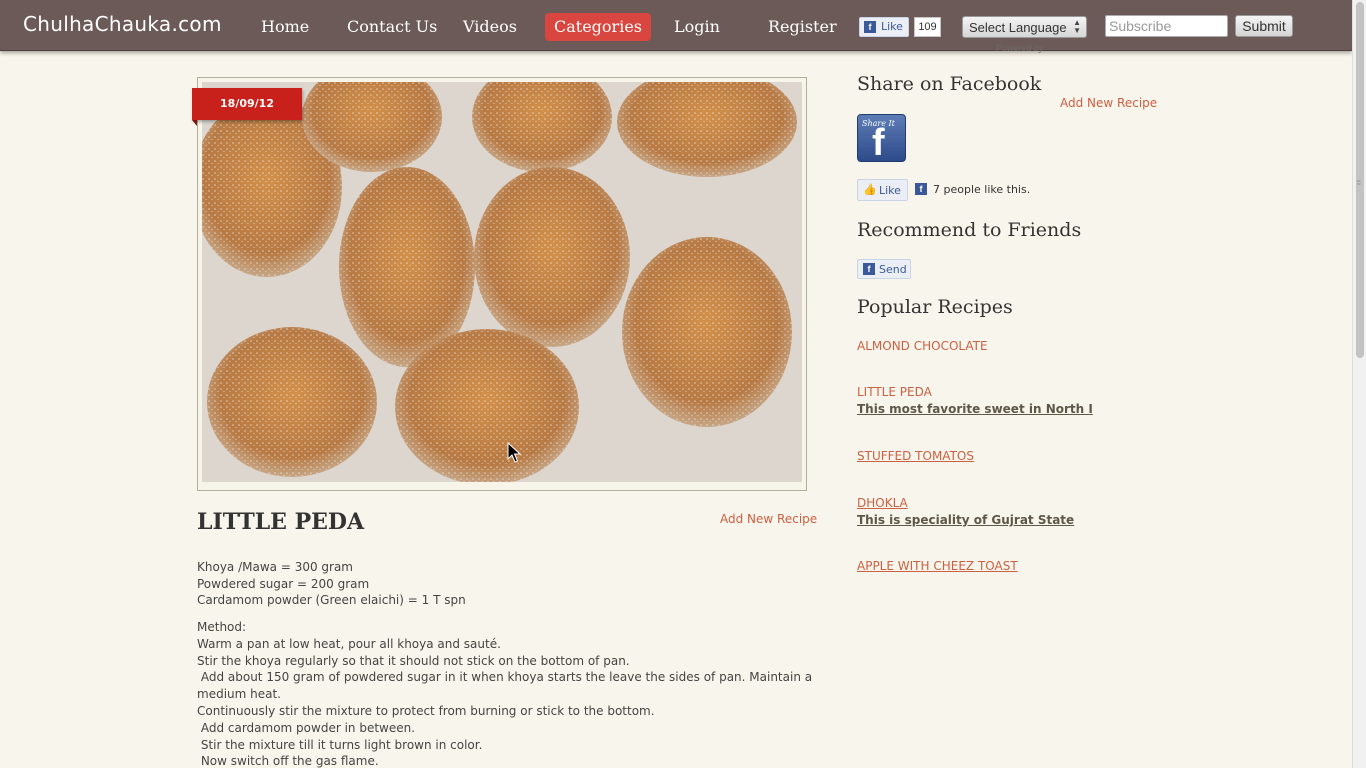 The image size is (1366, 768). I want to click on ingredient-line: Powdered sugar = 200 gram, so click(283, 583).